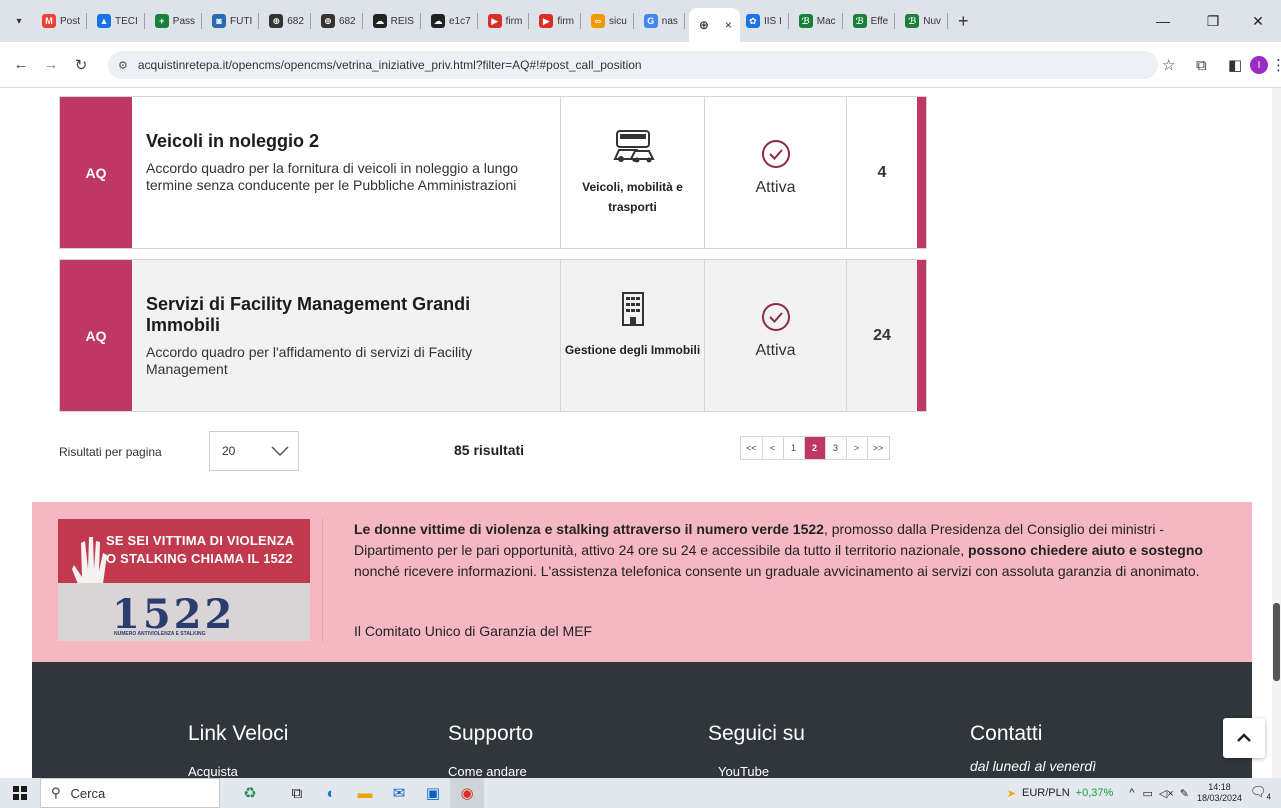 Image resolution: width=1281 pixels, height=808 pixels. What do you see at coordinates (1184, 793) in the screenshot?
I see `pen-icon: ✎` at bounding box center [1184, 793].